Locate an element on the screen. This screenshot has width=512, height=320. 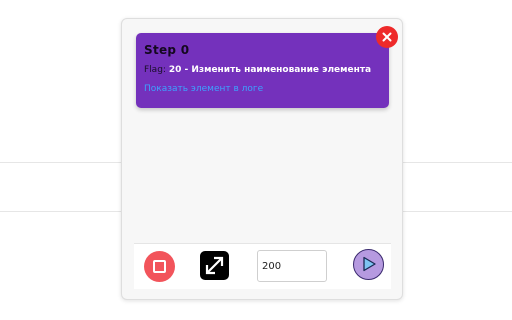
play-button is located at coordinates (368, 264).